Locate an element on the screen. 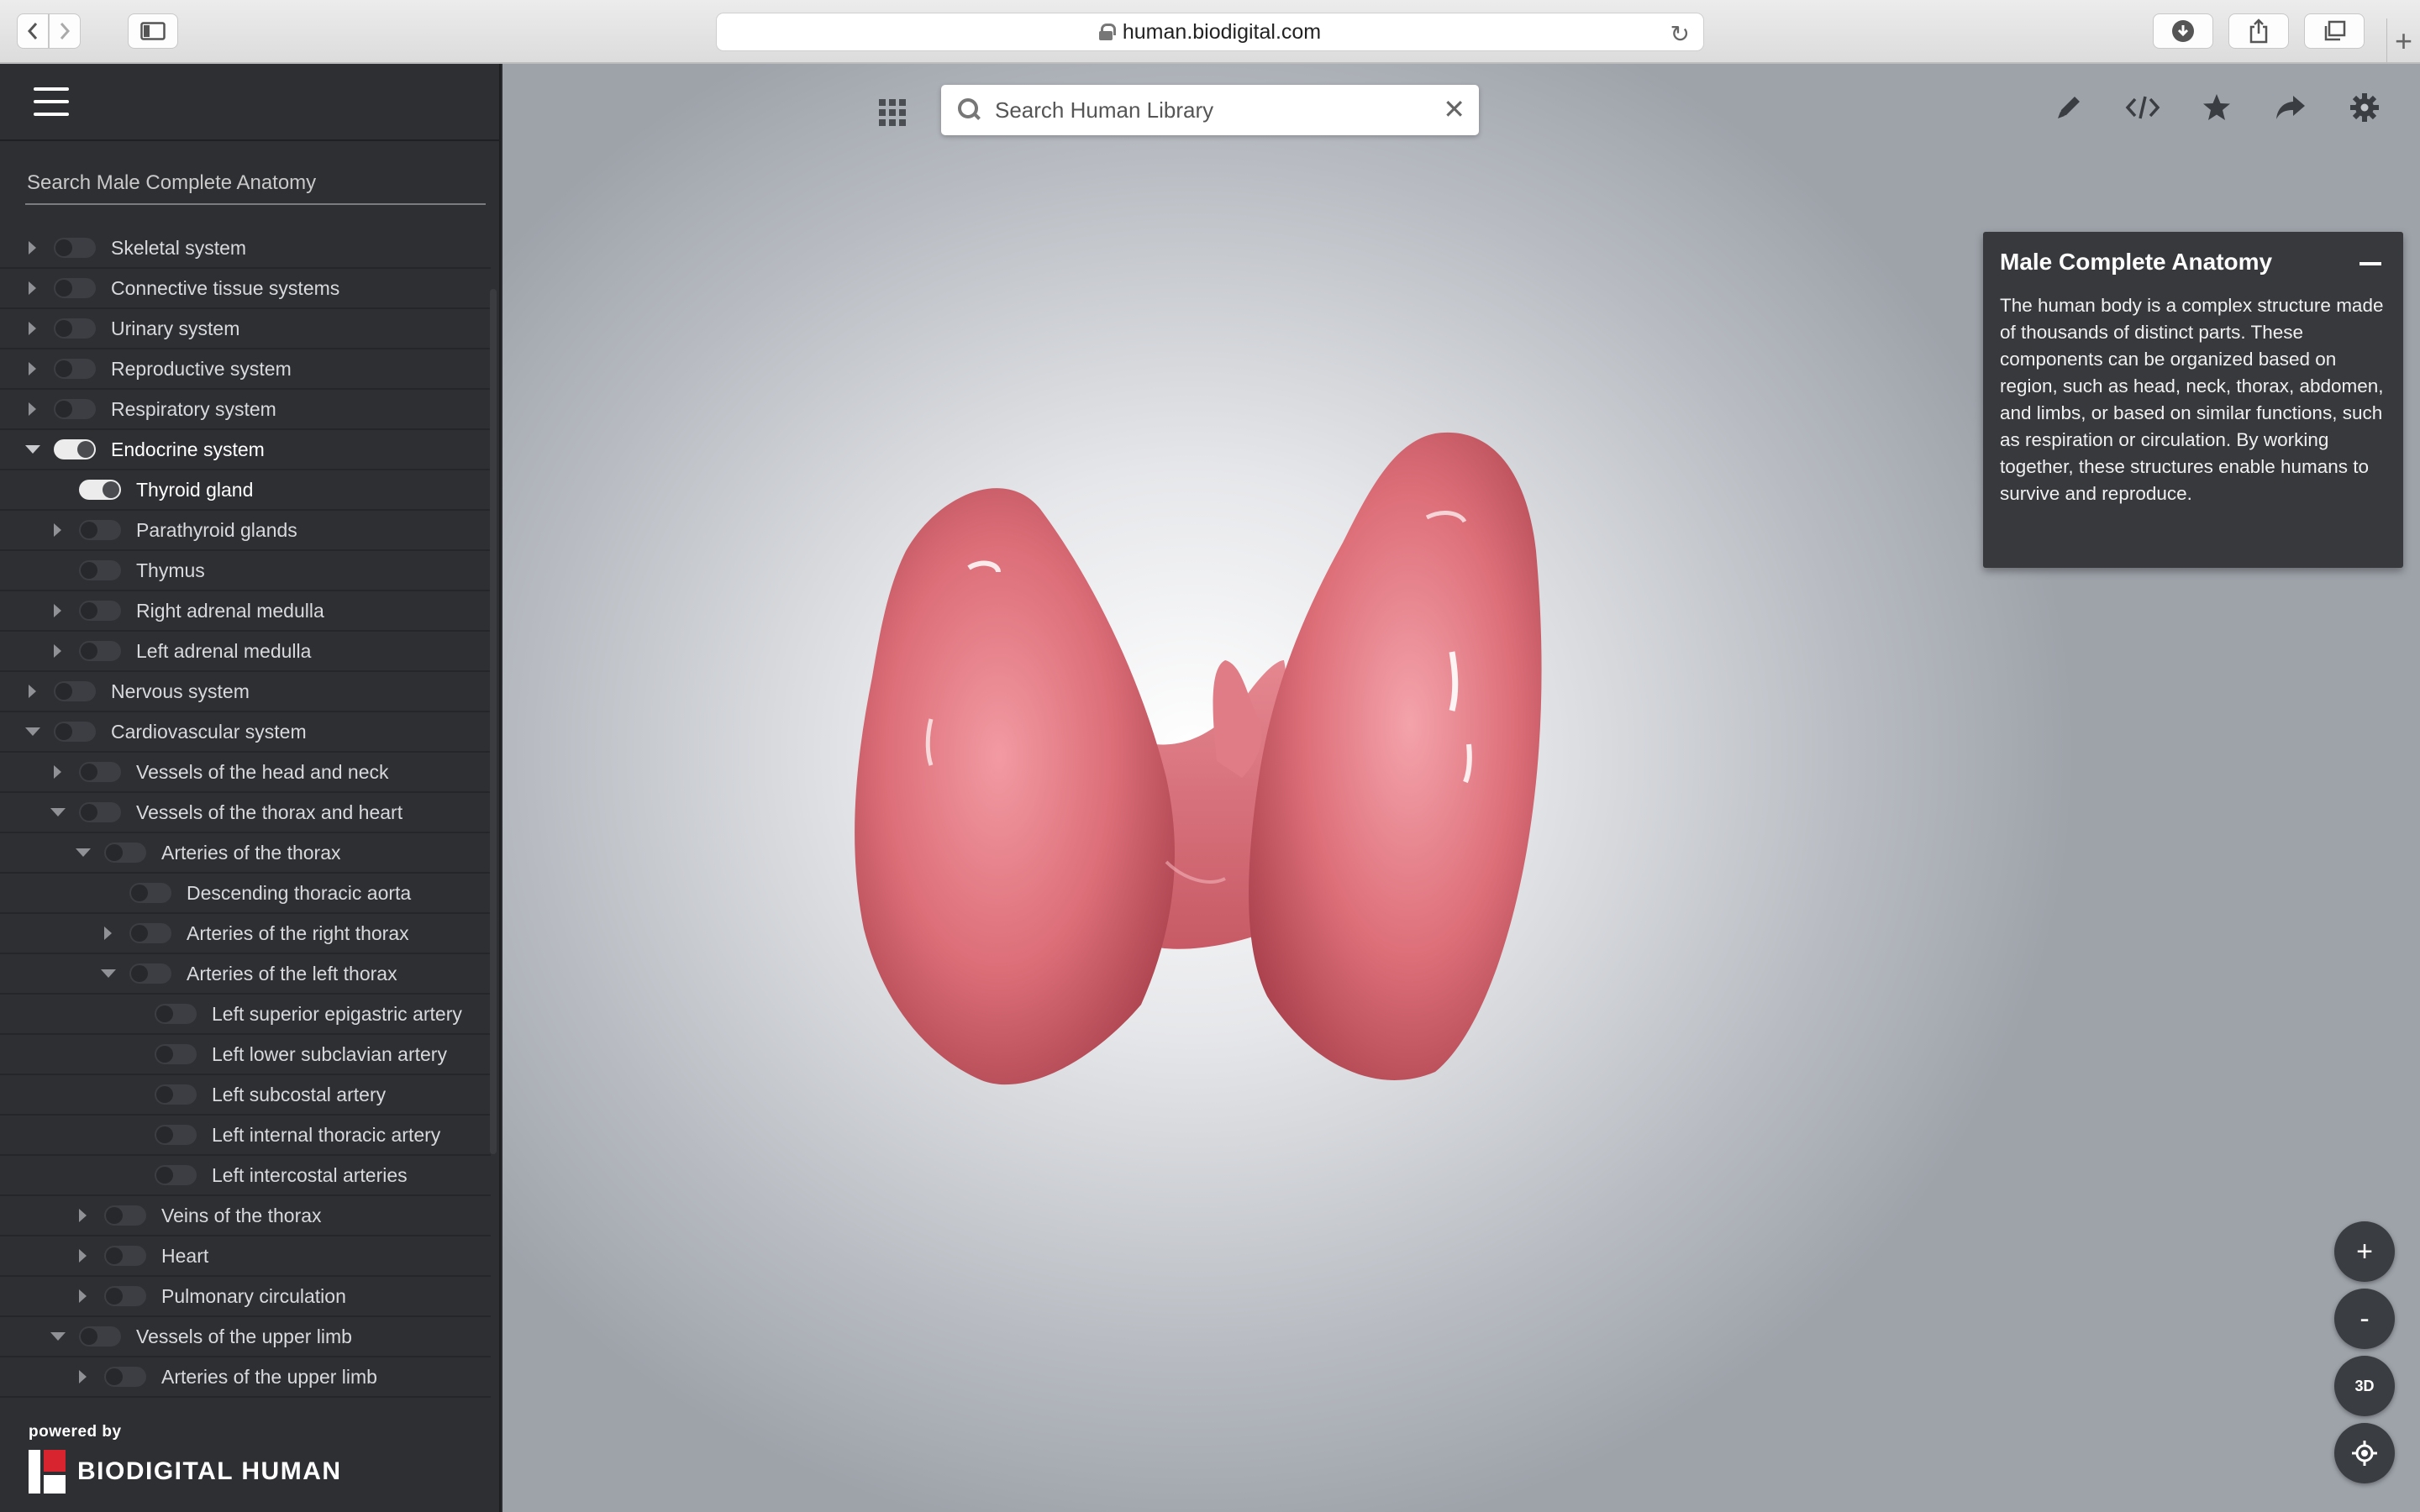 This screenshot has width=2420, height=1512. settings-button is located at coordinates (2364, 107).